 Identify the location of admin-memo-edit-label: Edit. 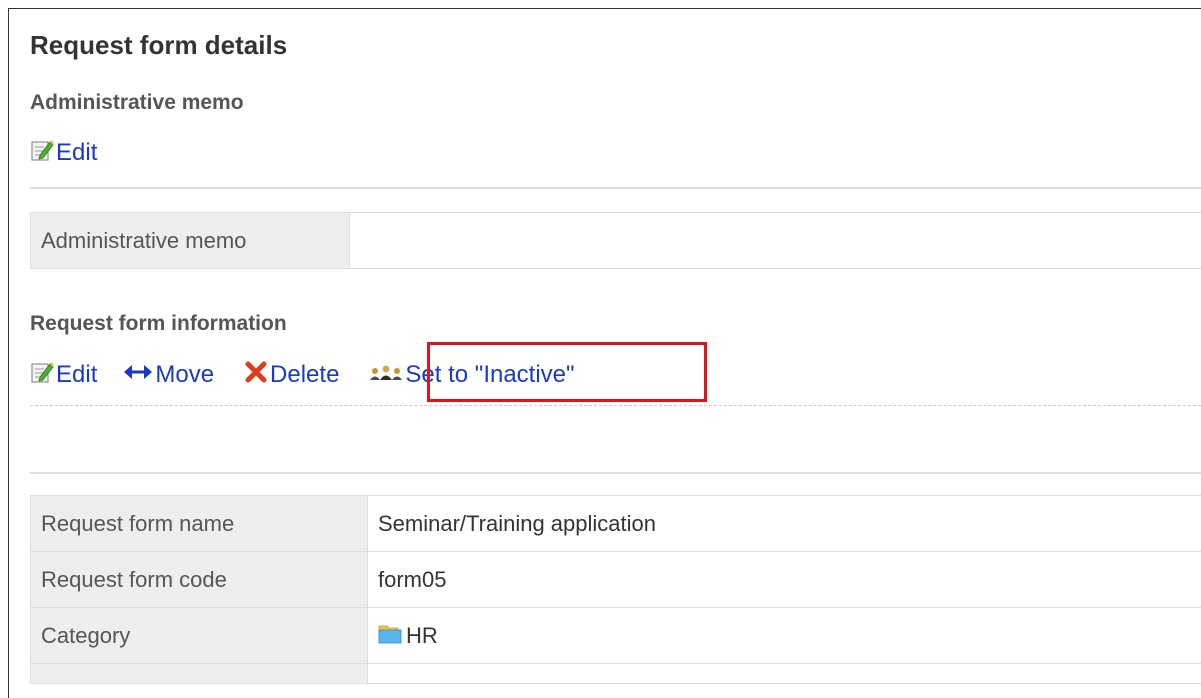
(76, 153).